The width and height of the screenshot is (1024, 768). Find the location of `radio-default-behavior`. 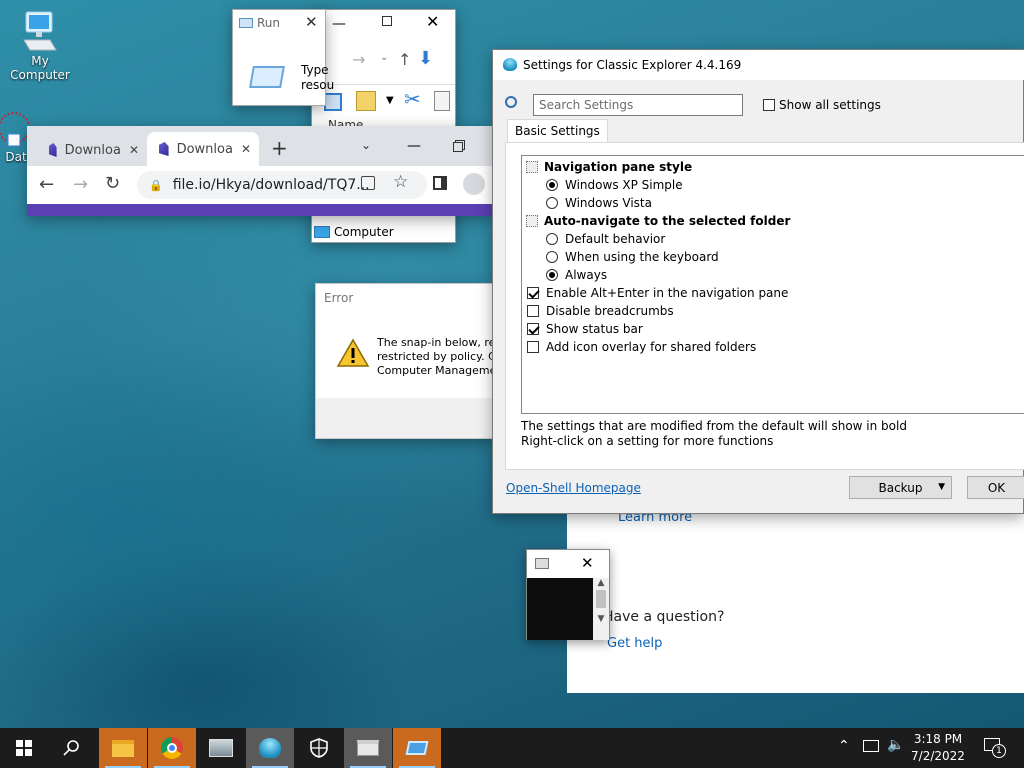

radio-default-behavior is located at coordinates (552, 239).